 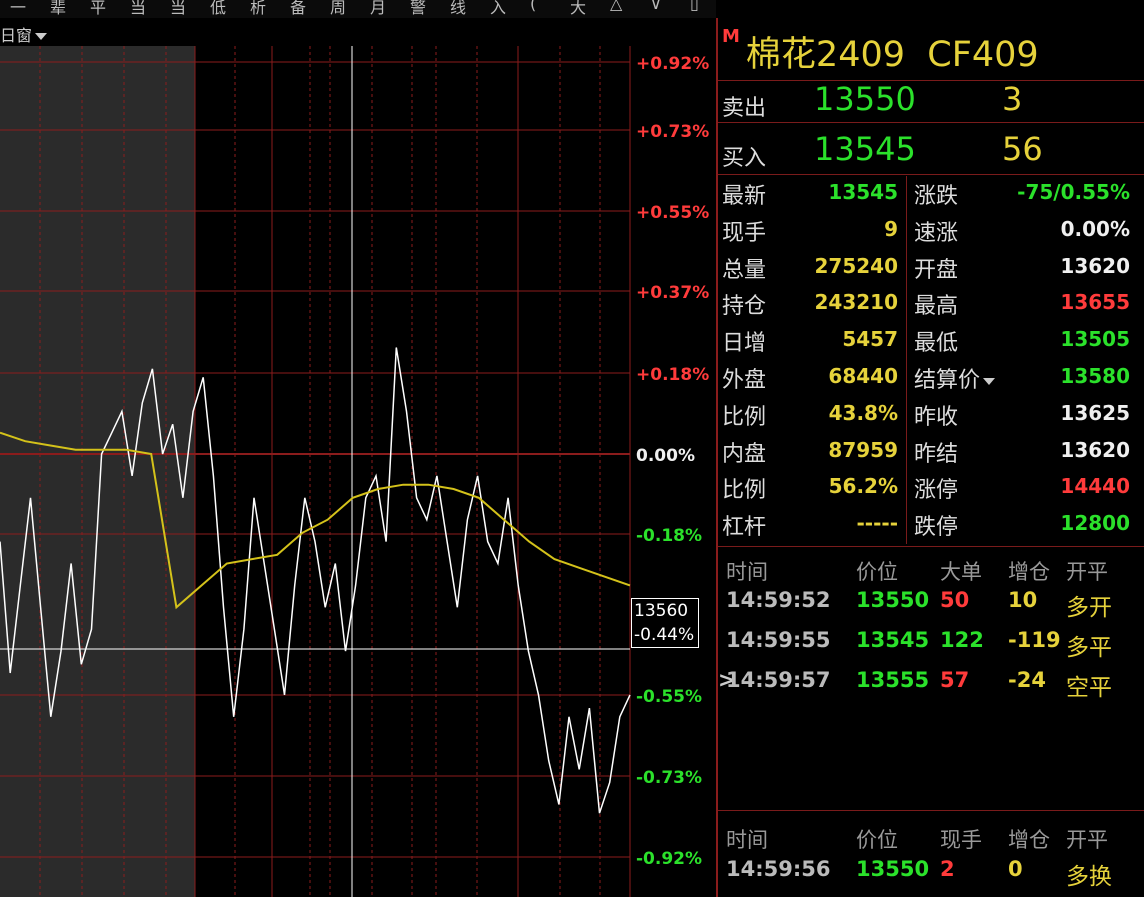 What do you see at coordinates (731, 36) in the screenshot?
I see `market-flag: M` at bounding box center [731, 36].